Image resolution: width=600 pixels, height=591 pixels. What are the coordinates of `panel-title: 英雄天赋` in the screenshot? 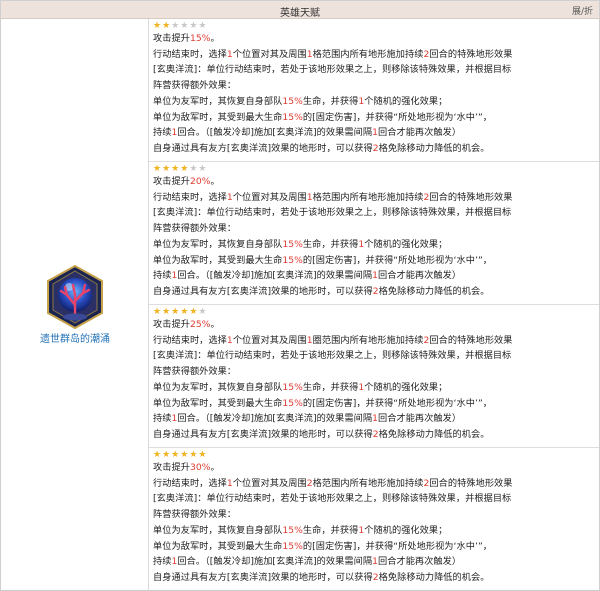 It's located at (300, 13).